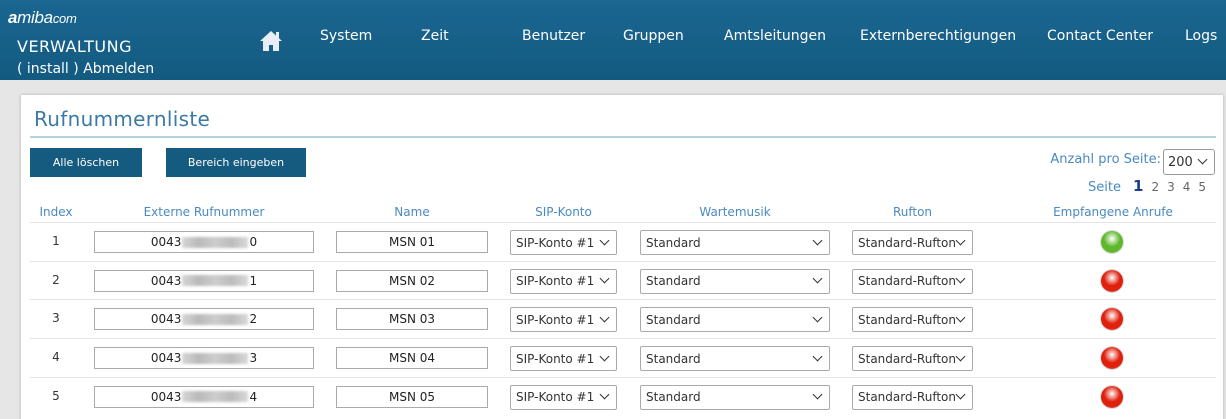 Image resolution: width=1226 pixels, height=419 pixels. I want to click on external-number-field: 0043 4, so click(204, 396).